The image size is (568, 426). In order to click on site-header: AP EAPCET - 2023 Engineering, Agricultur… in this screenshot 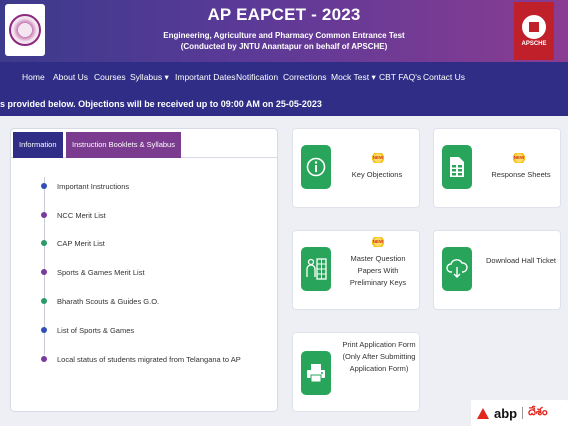, I will do `click(284, 31)`.